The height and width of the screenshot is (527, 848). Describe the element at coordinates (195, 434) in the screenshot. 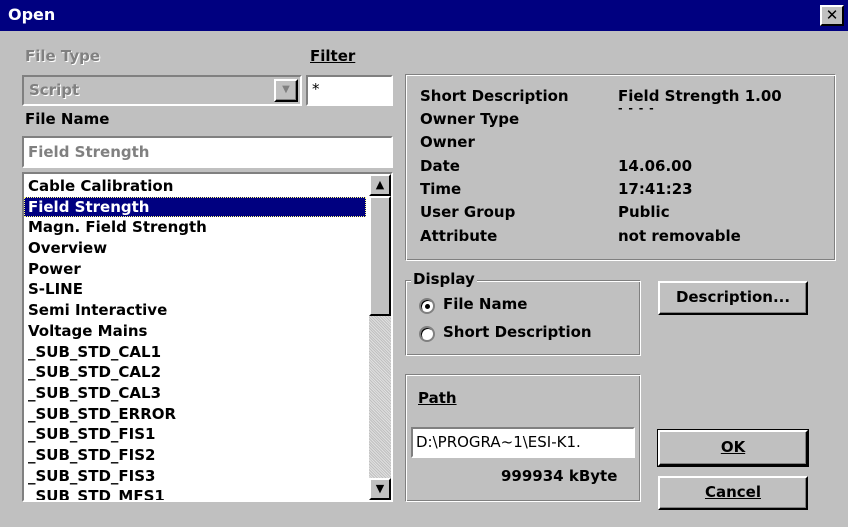

I see `list-item: _SUB_STD_FIS1` at that location.